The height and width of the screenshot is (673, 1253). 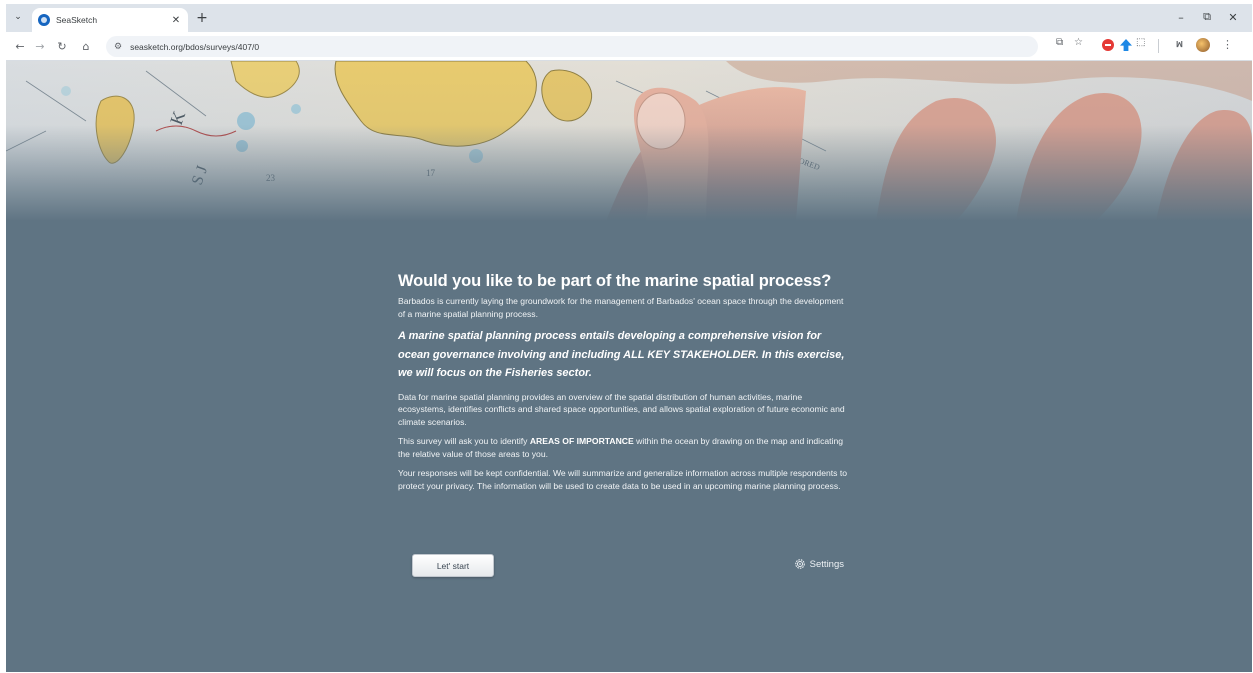 What do you see at coordinates (1140, 42) in the screenshot?
I see `extensions-puzzle-icon: ⬚` at bounding box center [1140, 42].